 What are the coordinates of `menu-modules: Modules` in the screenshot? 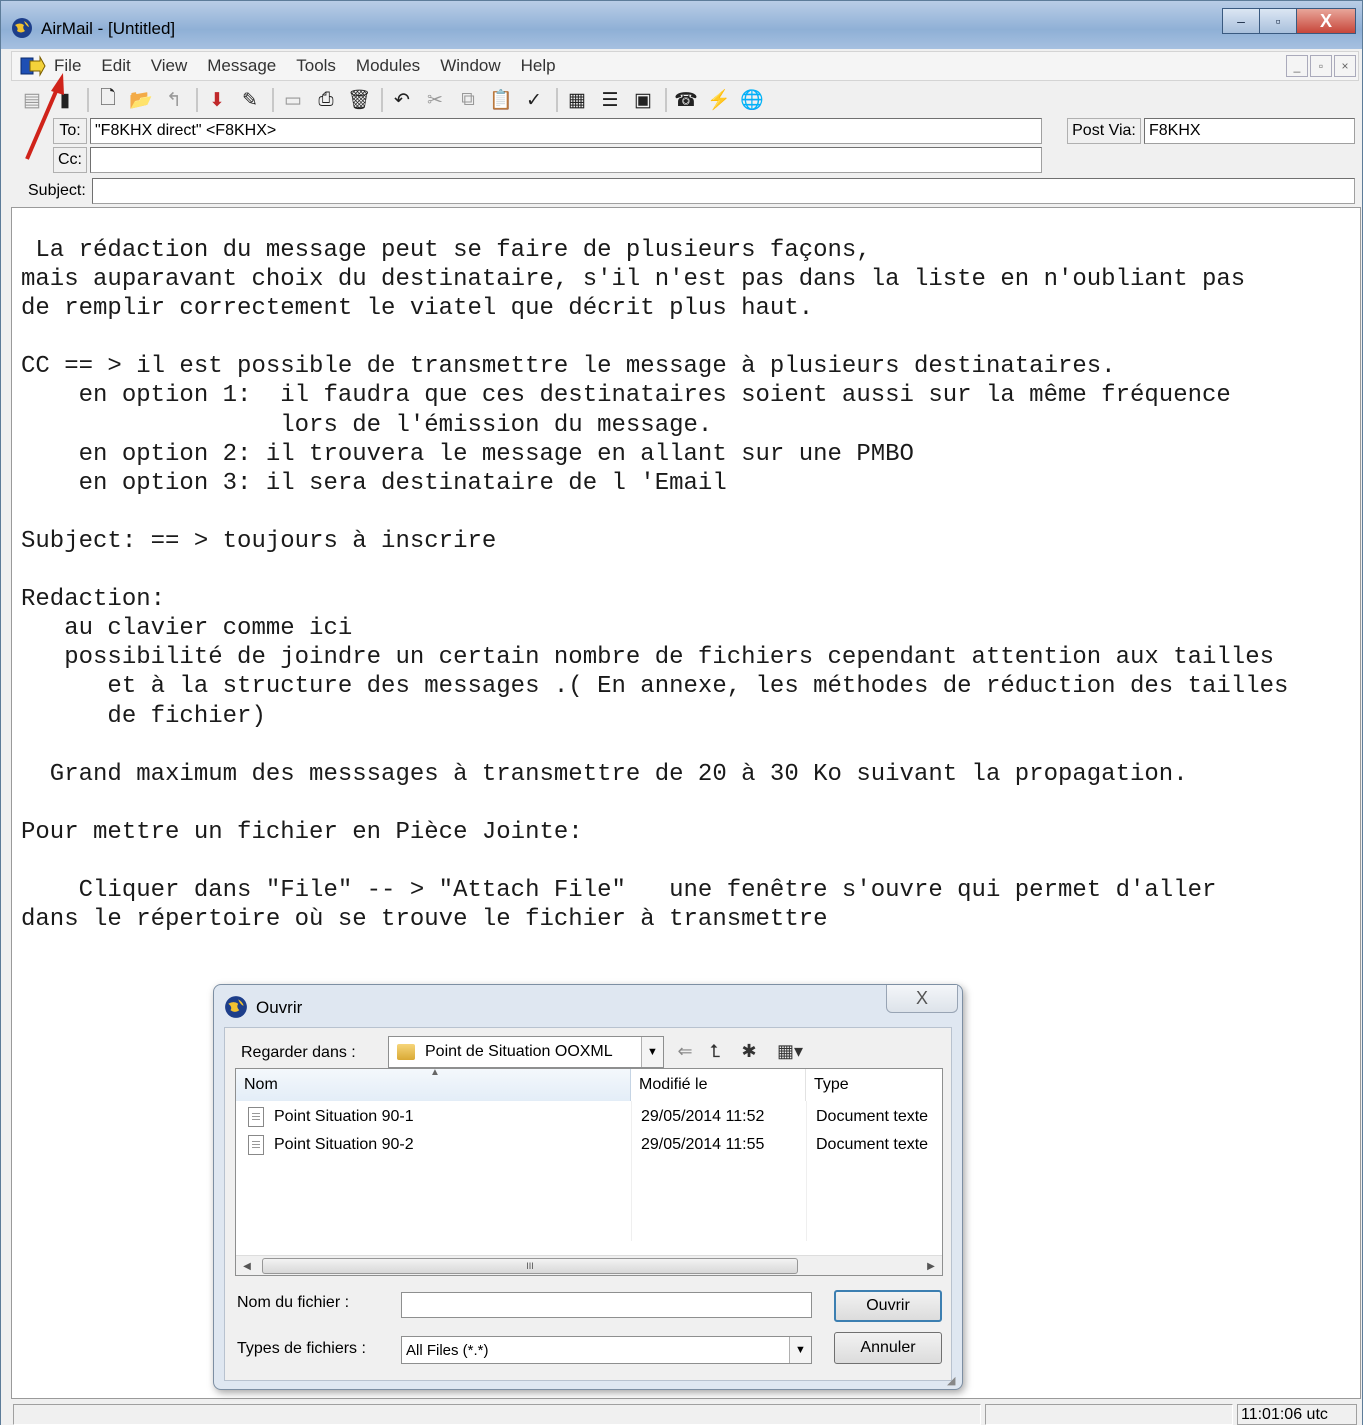 It's located at (388, 66).